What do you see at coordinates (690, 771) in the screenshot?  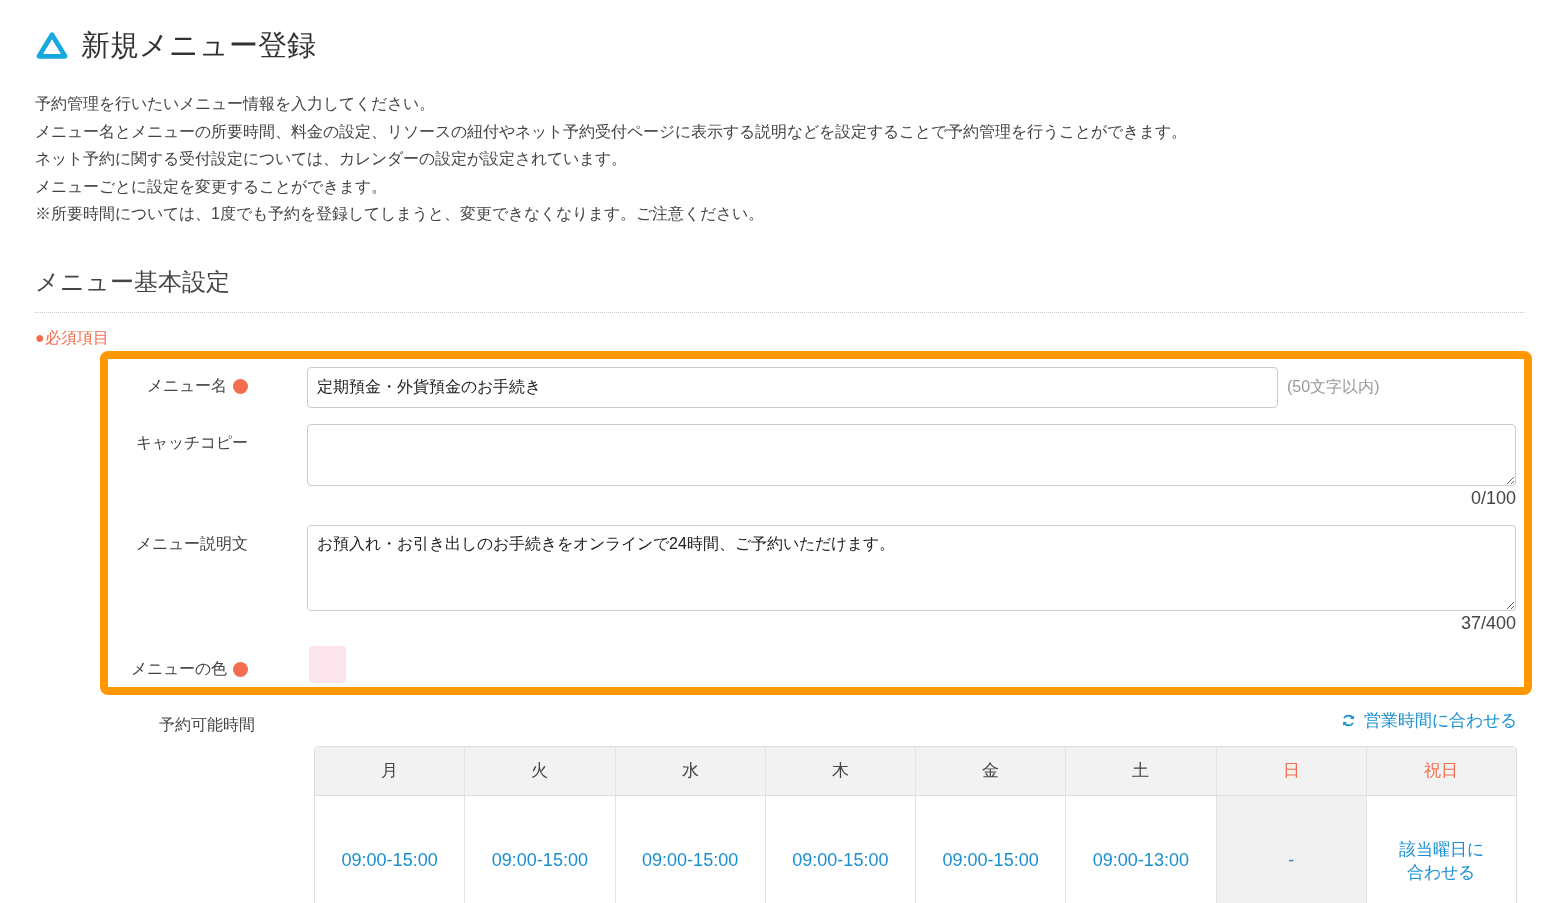 I see `day-header: 水` at bounding box center [690, 771].